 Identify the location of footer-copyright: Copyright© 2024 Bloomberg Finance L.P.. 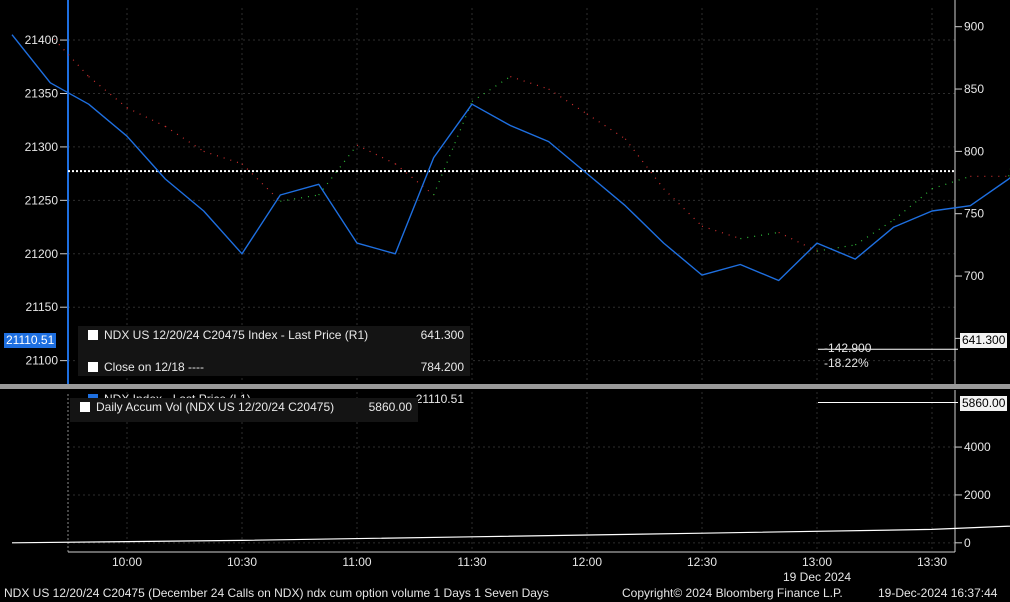
(732, 593).